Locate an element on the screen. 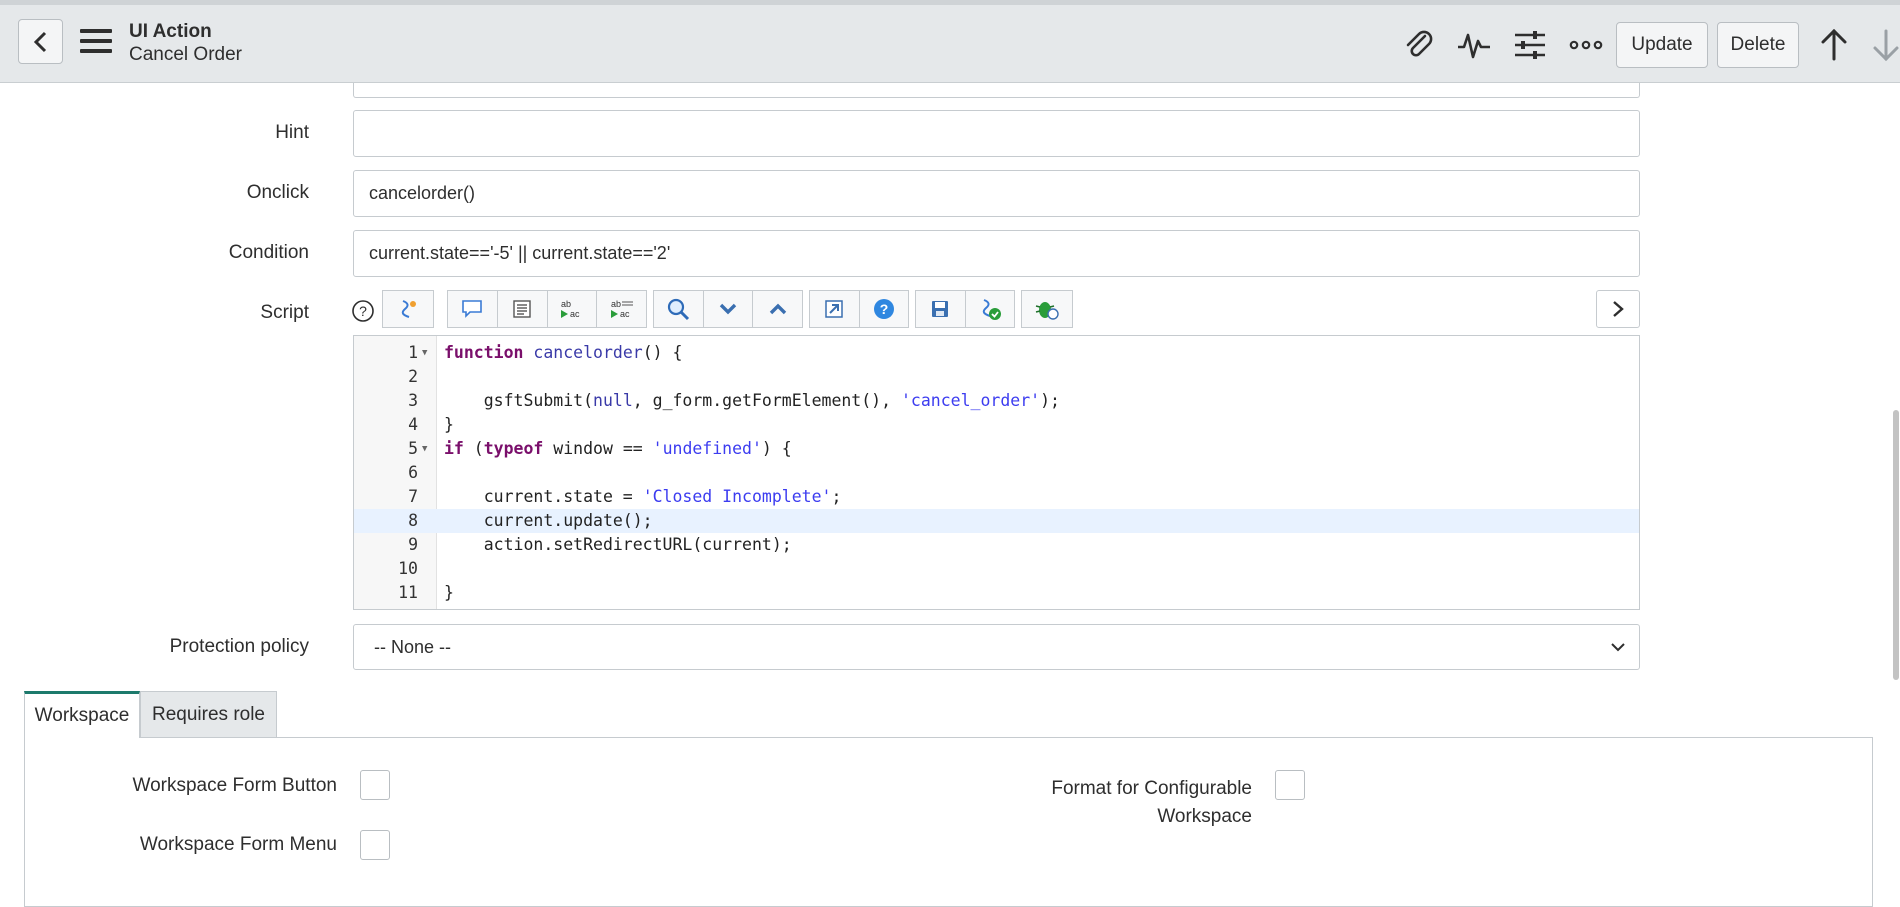 The width and height of the screenshot is (1900, 907). workspace-form-button-label: Workspace Form Button is located at coordinates (234, 785).